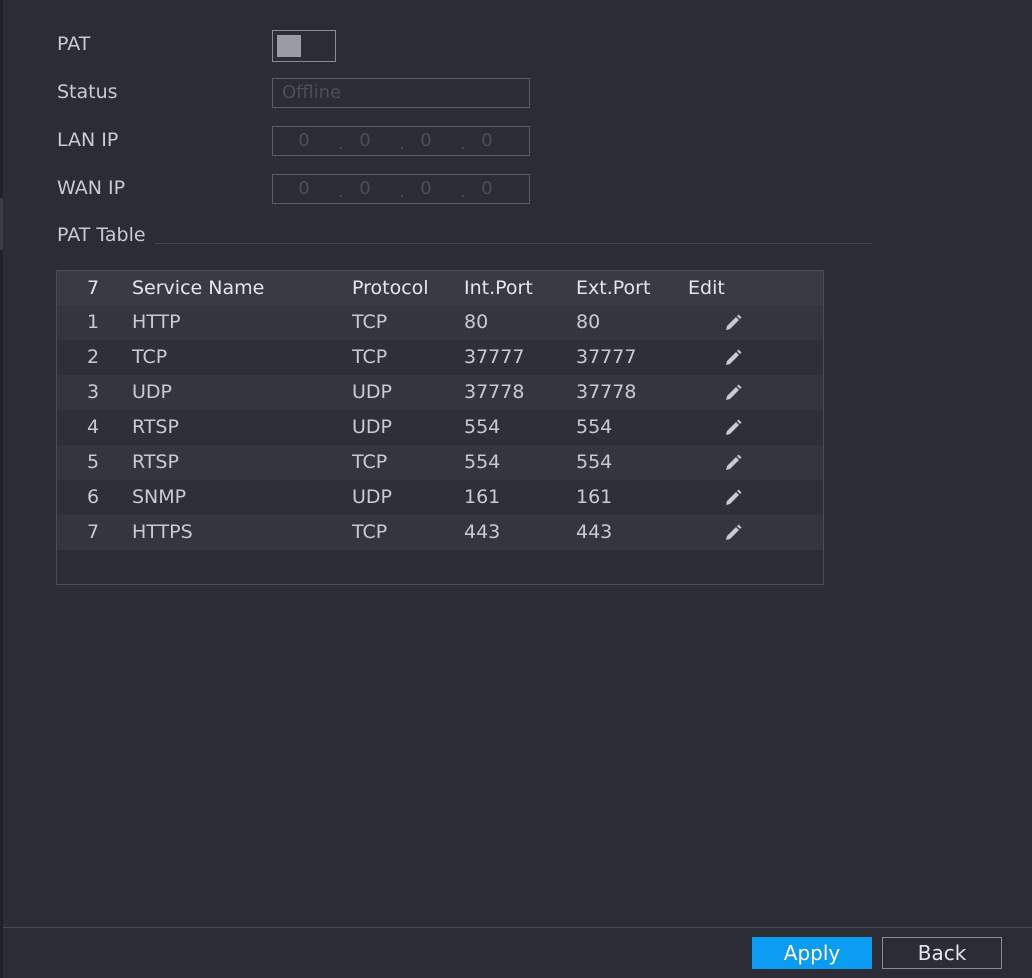 The height and width of the screenshot is (978, 1032). I want to click on wan-ip-octet-2: 0, so click(365, 188).